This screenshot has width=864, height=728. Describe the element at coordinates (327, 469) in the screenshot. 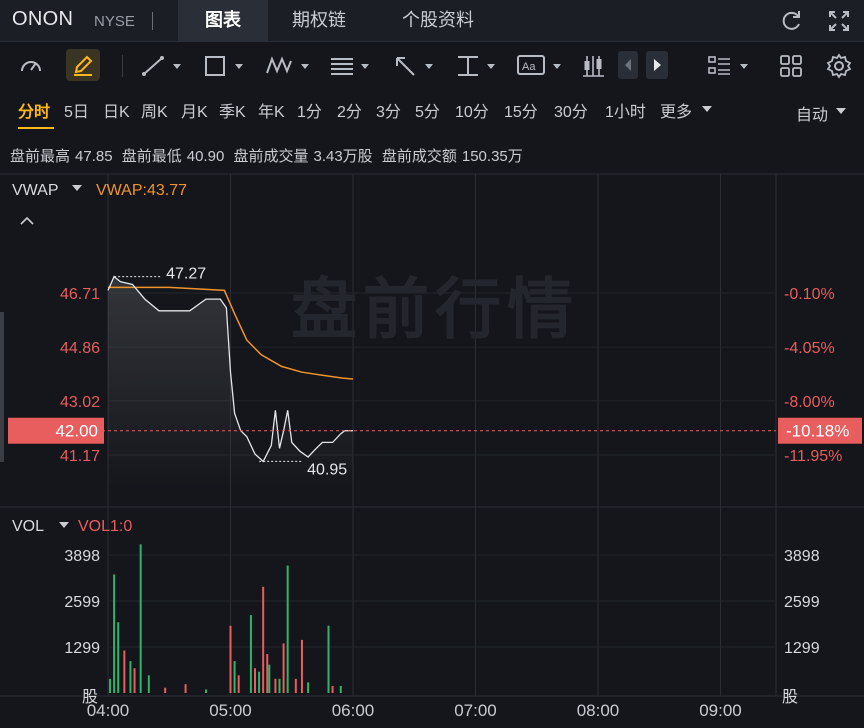

I see `min-label: 40.95` at that location.